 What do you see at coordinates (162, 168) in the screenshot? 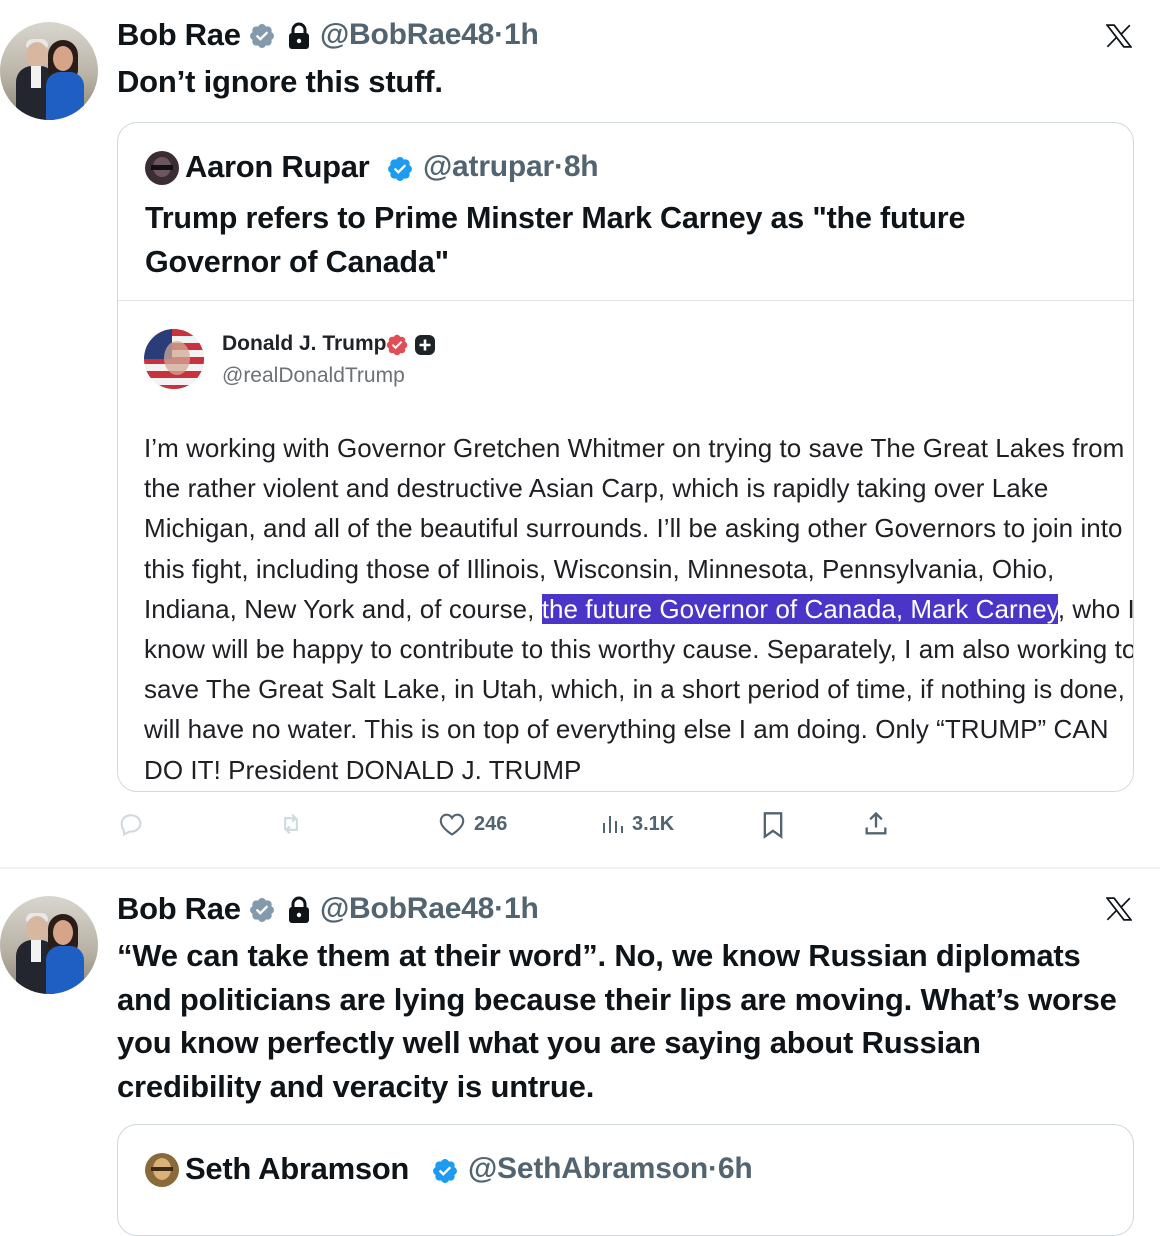
I see `aaron-rupar-avatar` at bounding box center [162, 168].